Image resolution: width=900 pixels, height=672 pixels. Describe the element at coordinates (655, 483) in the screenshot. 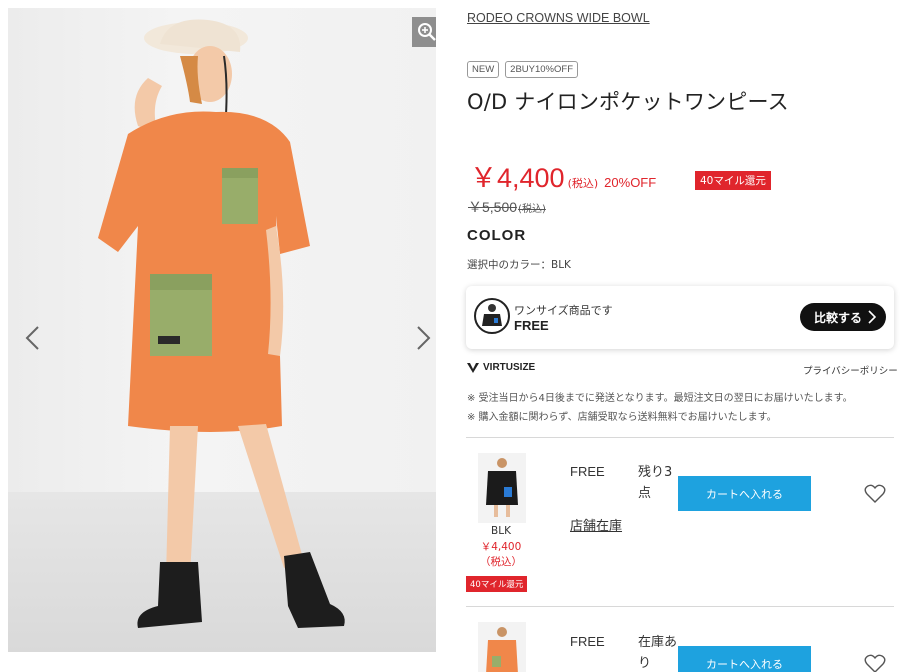

I see `stock-status: 残り3点` at that location.